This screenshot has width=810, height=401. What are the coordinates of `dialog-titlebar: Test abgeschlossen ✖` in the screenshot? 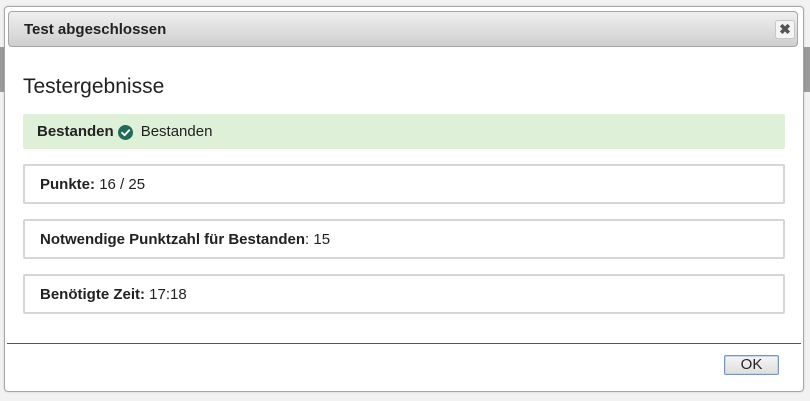 It's located at (403, 29).